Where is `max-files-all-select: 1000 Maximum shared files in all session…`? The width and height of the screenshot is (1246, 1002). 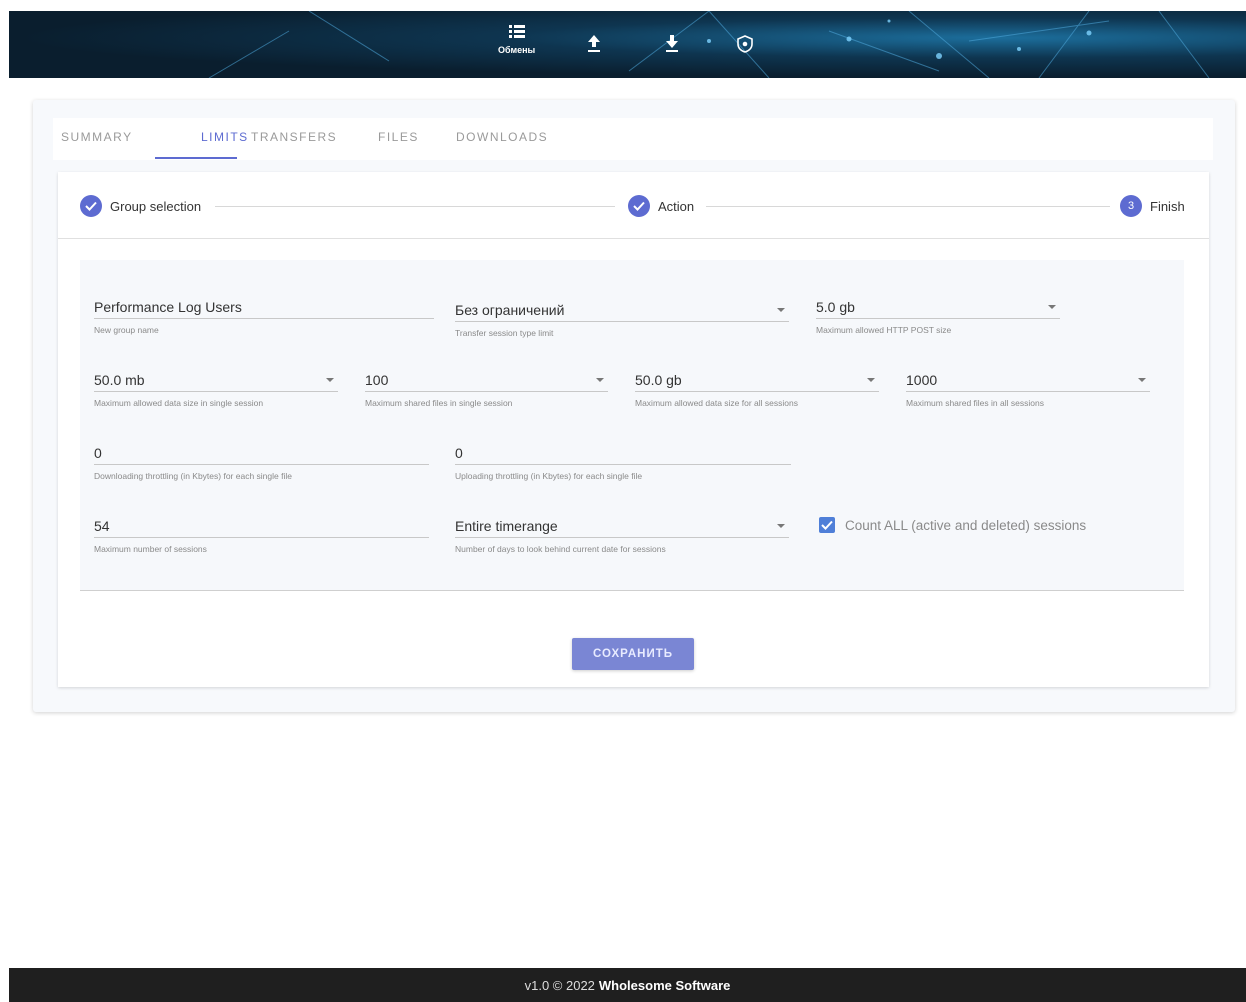
max-files-all-select: 1000 Maximum shared files in all session… is located at coordinates (1028, 388).